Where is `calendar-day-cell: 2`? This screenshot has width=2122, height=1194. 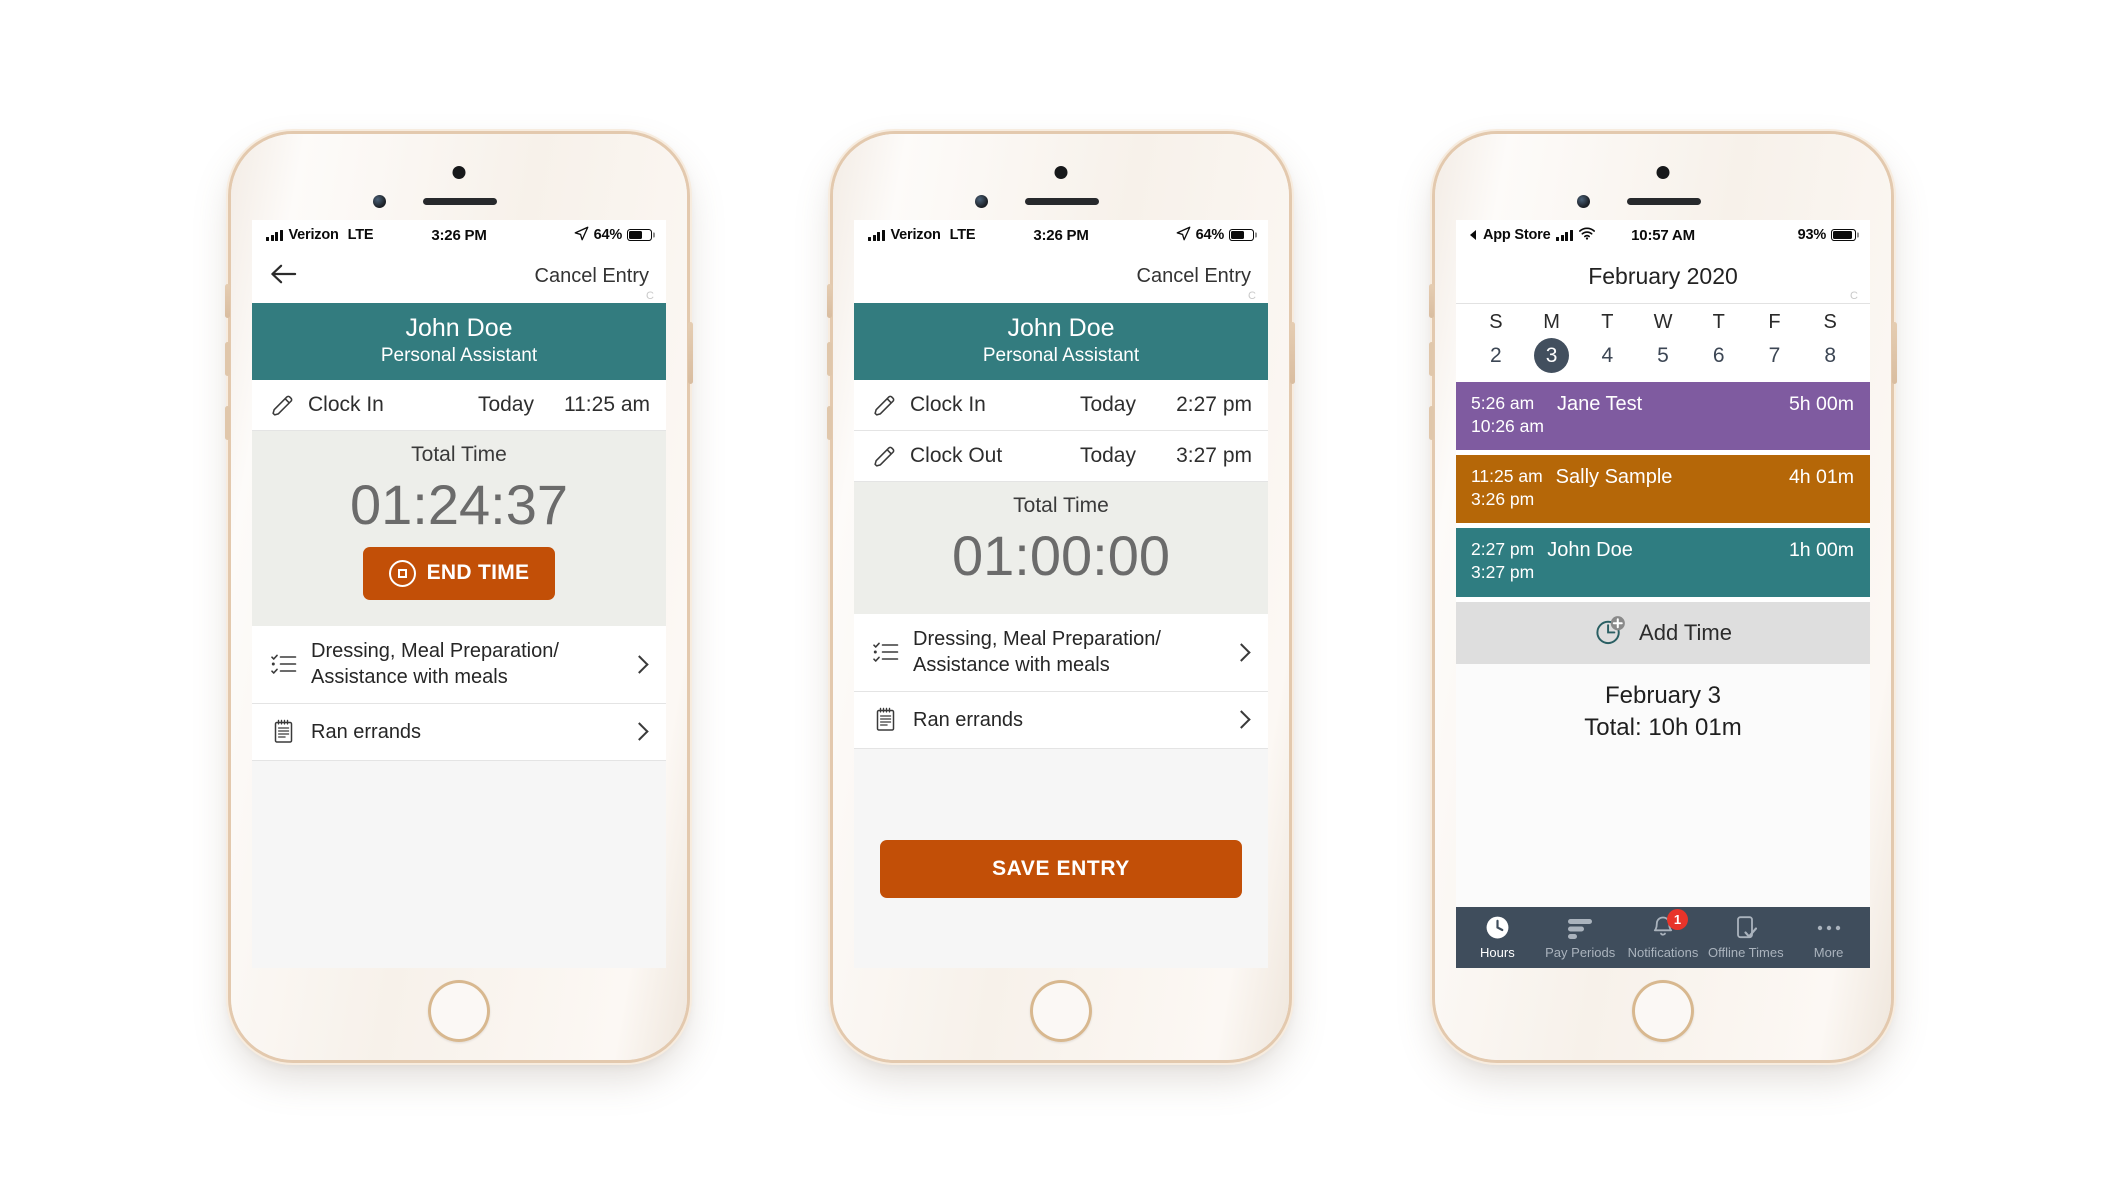 calendar-day-cell: 2 is located at coordinates (1495, 355).